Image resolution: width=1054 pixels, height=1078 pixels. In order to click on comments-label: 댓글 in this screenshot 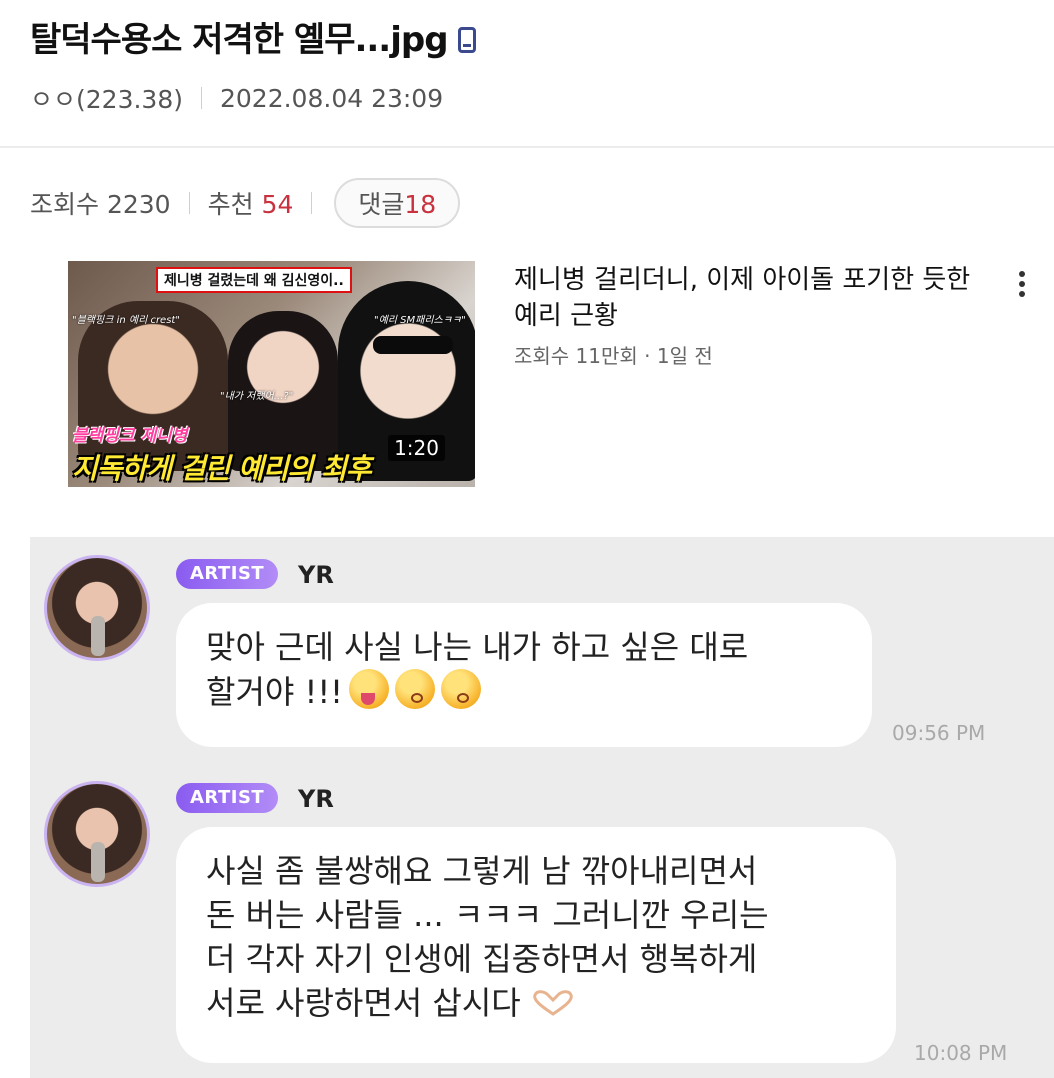, I will do `click(381, 204)`.